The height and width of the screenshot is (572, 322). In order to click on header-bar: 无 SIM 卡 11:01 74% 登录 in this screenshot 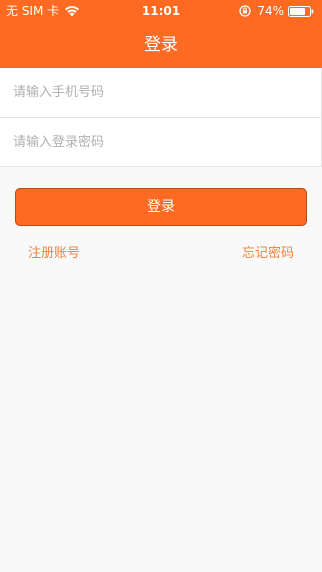, I will do `click(161, 34)`.